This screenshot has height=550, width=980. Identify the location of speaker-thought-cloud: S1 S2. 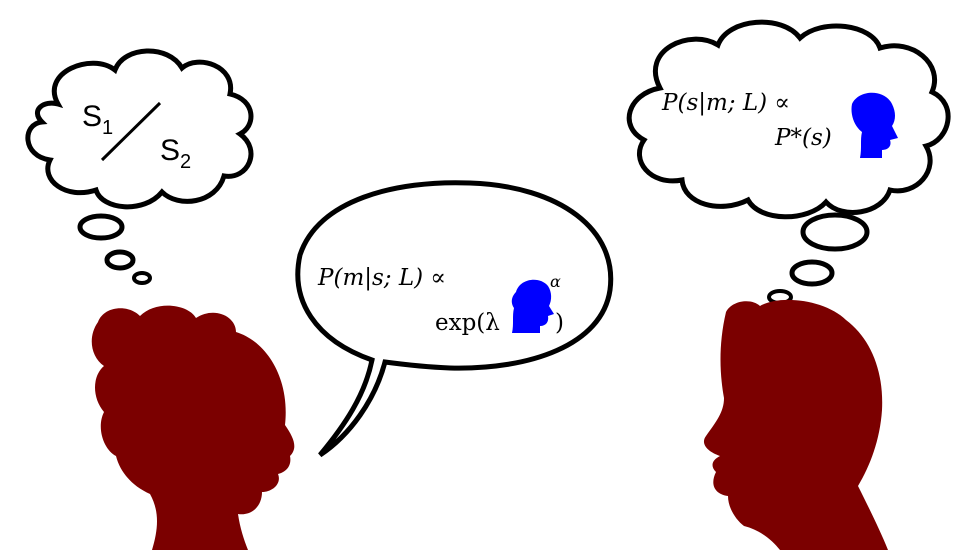
(139, 166).